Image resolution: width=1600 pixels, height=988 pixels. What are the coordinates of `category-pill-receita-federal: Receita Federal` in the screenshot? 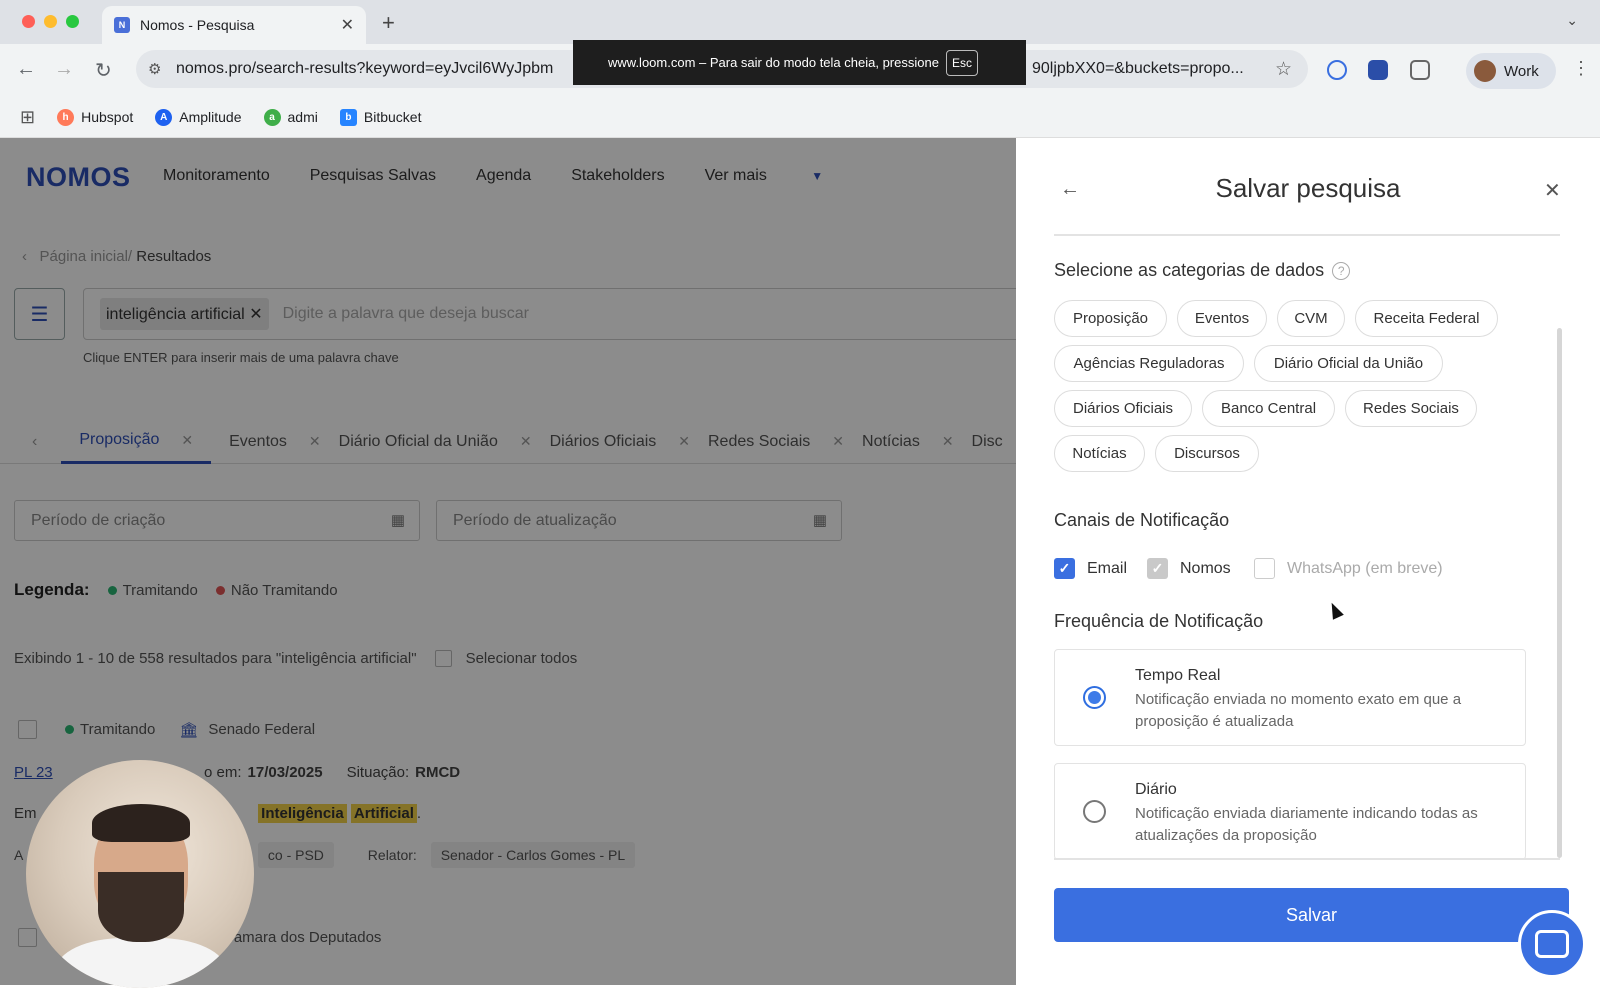 It's located at (1426, 318).